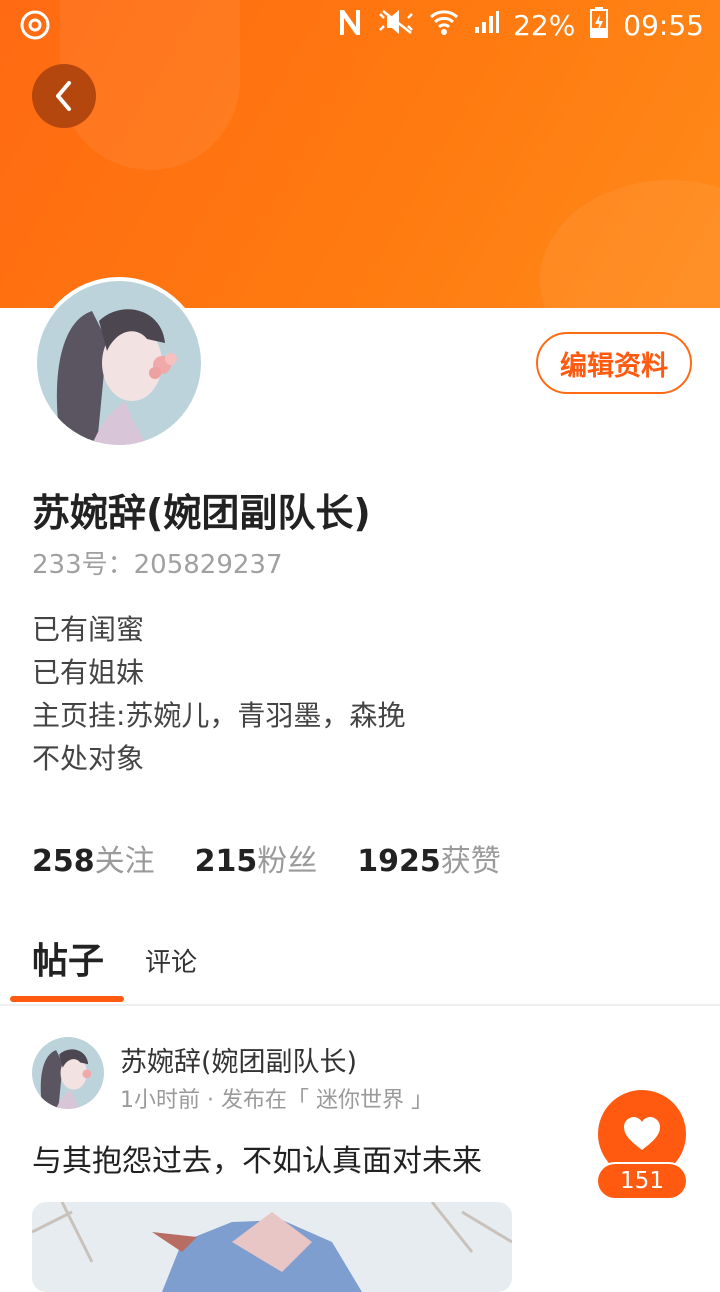 This screenshot has width=720, height=1292. I want to click on post-text: 与其抱怨过去，不如认真面对未来, so click(257, 1158).